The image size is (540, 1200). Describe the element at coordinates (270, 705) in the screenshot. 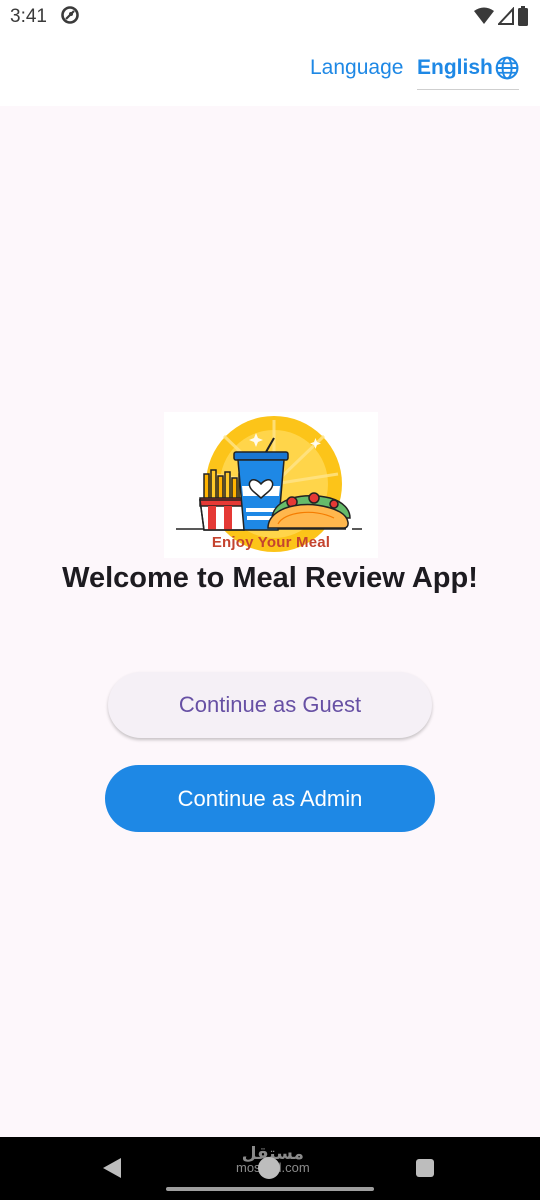

I see `continue-as-guest-button: Continue as Guest` at that location.